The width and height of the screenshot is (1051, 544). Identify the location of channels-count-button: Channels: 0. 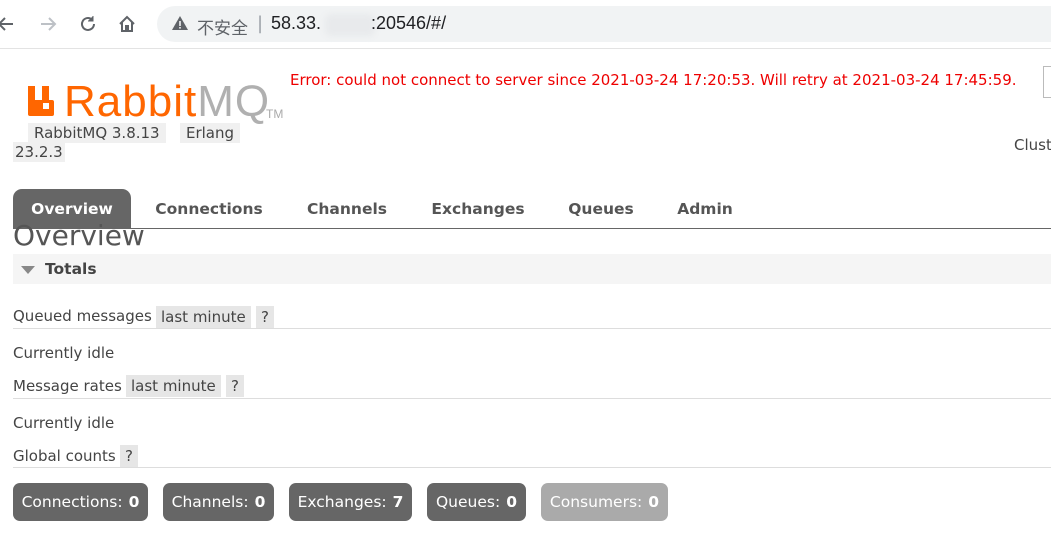
(218, 502).